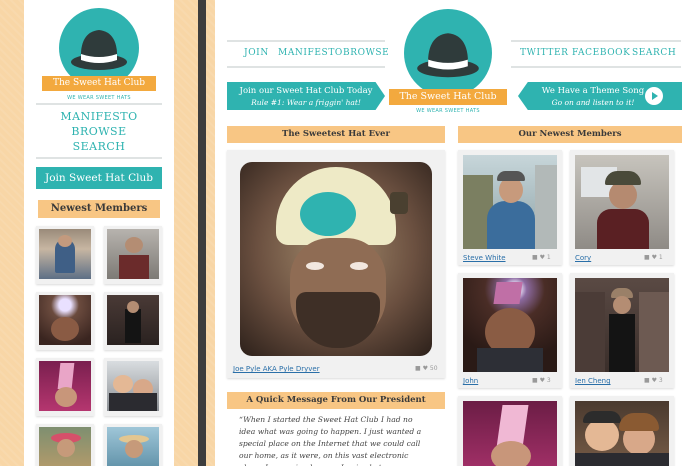  What do you see at coordinates (366, 53) in the screenshot?
I see `nav-browse: BROWSE` at bounding box center [366, 53].